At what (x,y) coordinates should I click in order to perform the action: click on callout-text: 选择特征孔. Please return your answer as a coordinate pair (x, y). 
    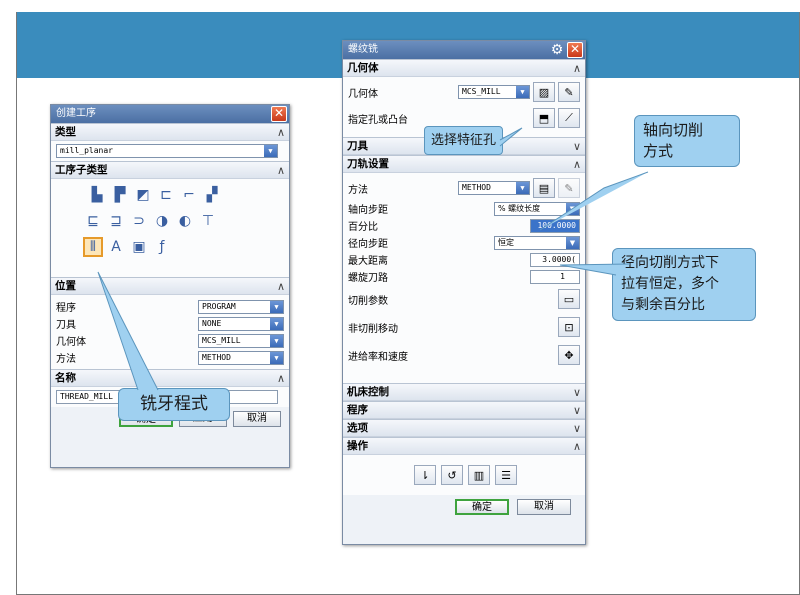
    Looking at the image, I should click on (464, 140).